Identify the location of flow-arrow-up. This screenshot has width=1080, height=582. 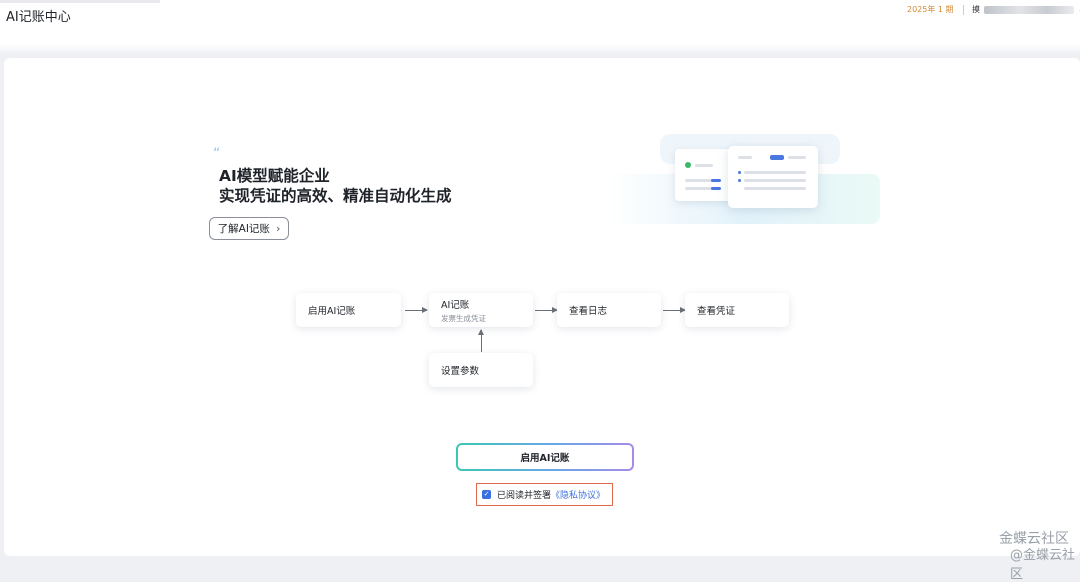
(481, 340).